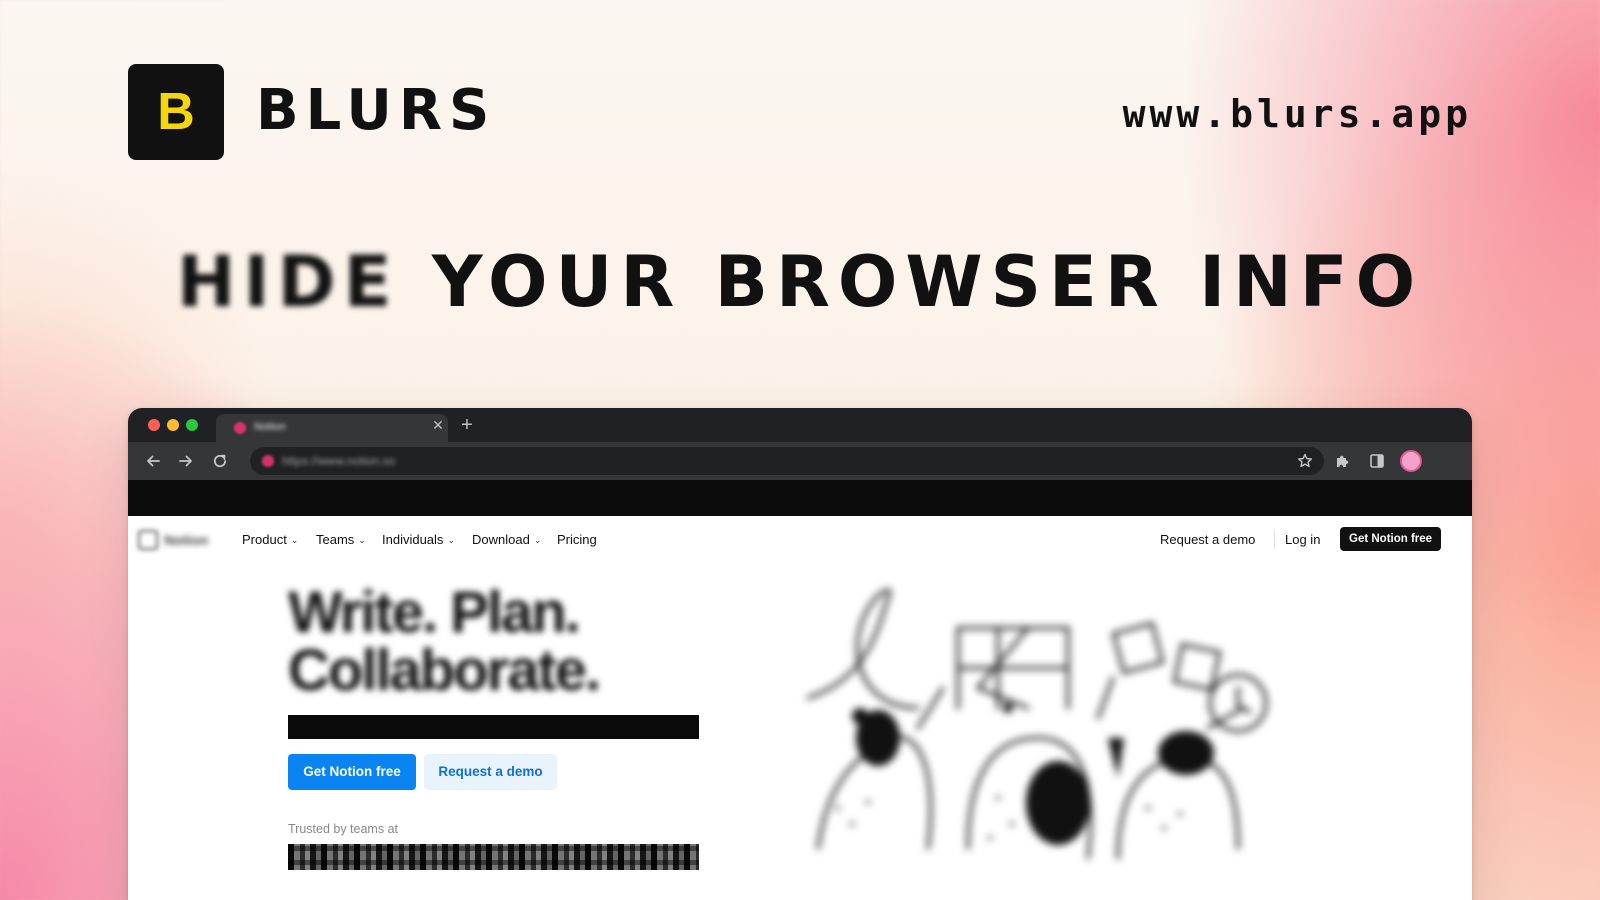 The width and height of the screenshot is (1600, 900). I want to click on nav-product-label: Product, so click(264, 539).